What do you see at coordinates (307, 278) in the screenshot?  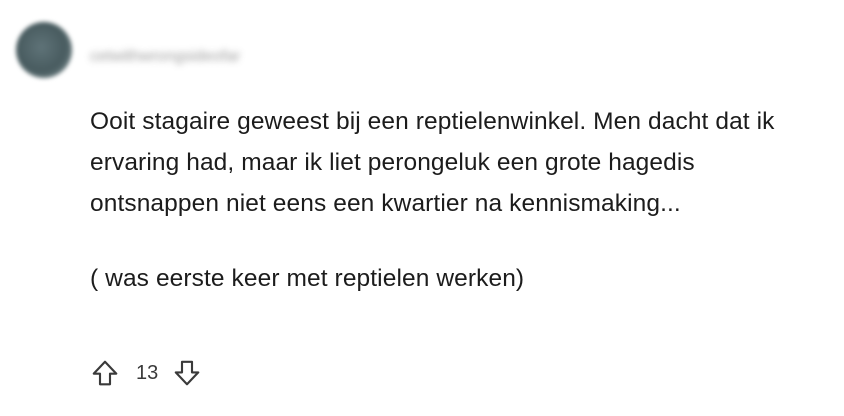 I see `comment-paragraph: ( was eerste keer met reptielen werken)` at bounding box center [307, 278].